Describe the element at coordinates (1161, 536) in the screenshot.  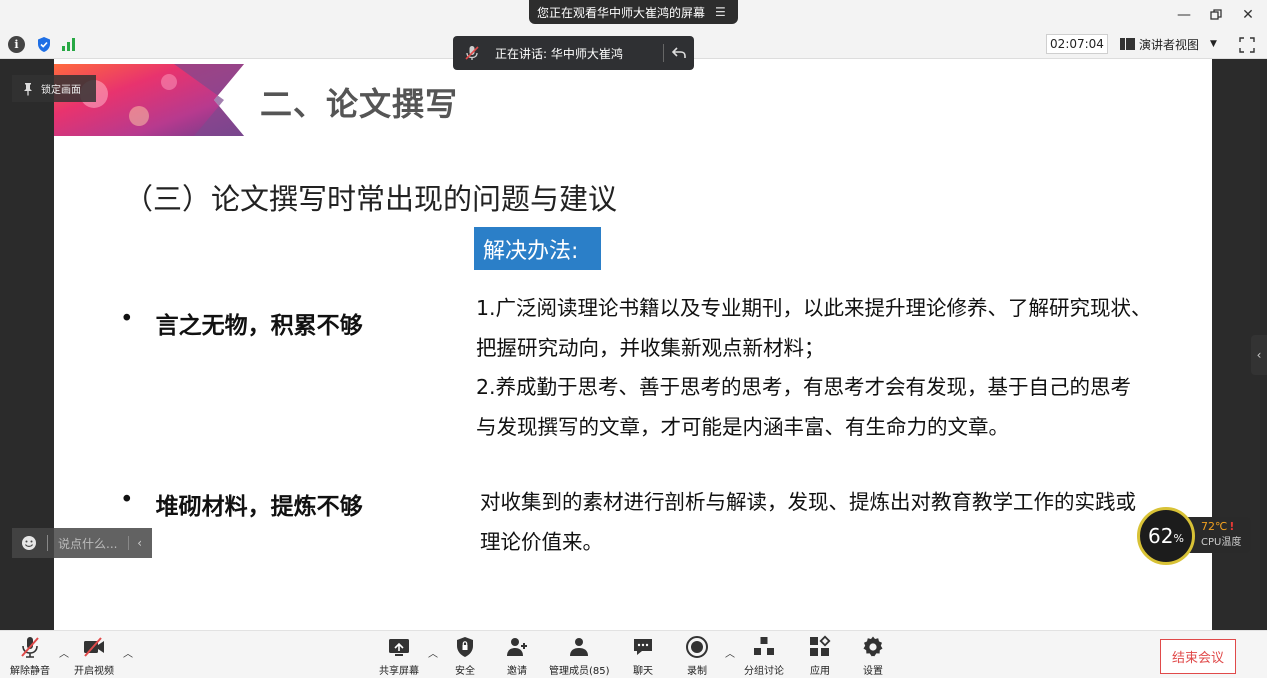
I see `cpu-usage-value: 62` at that location.